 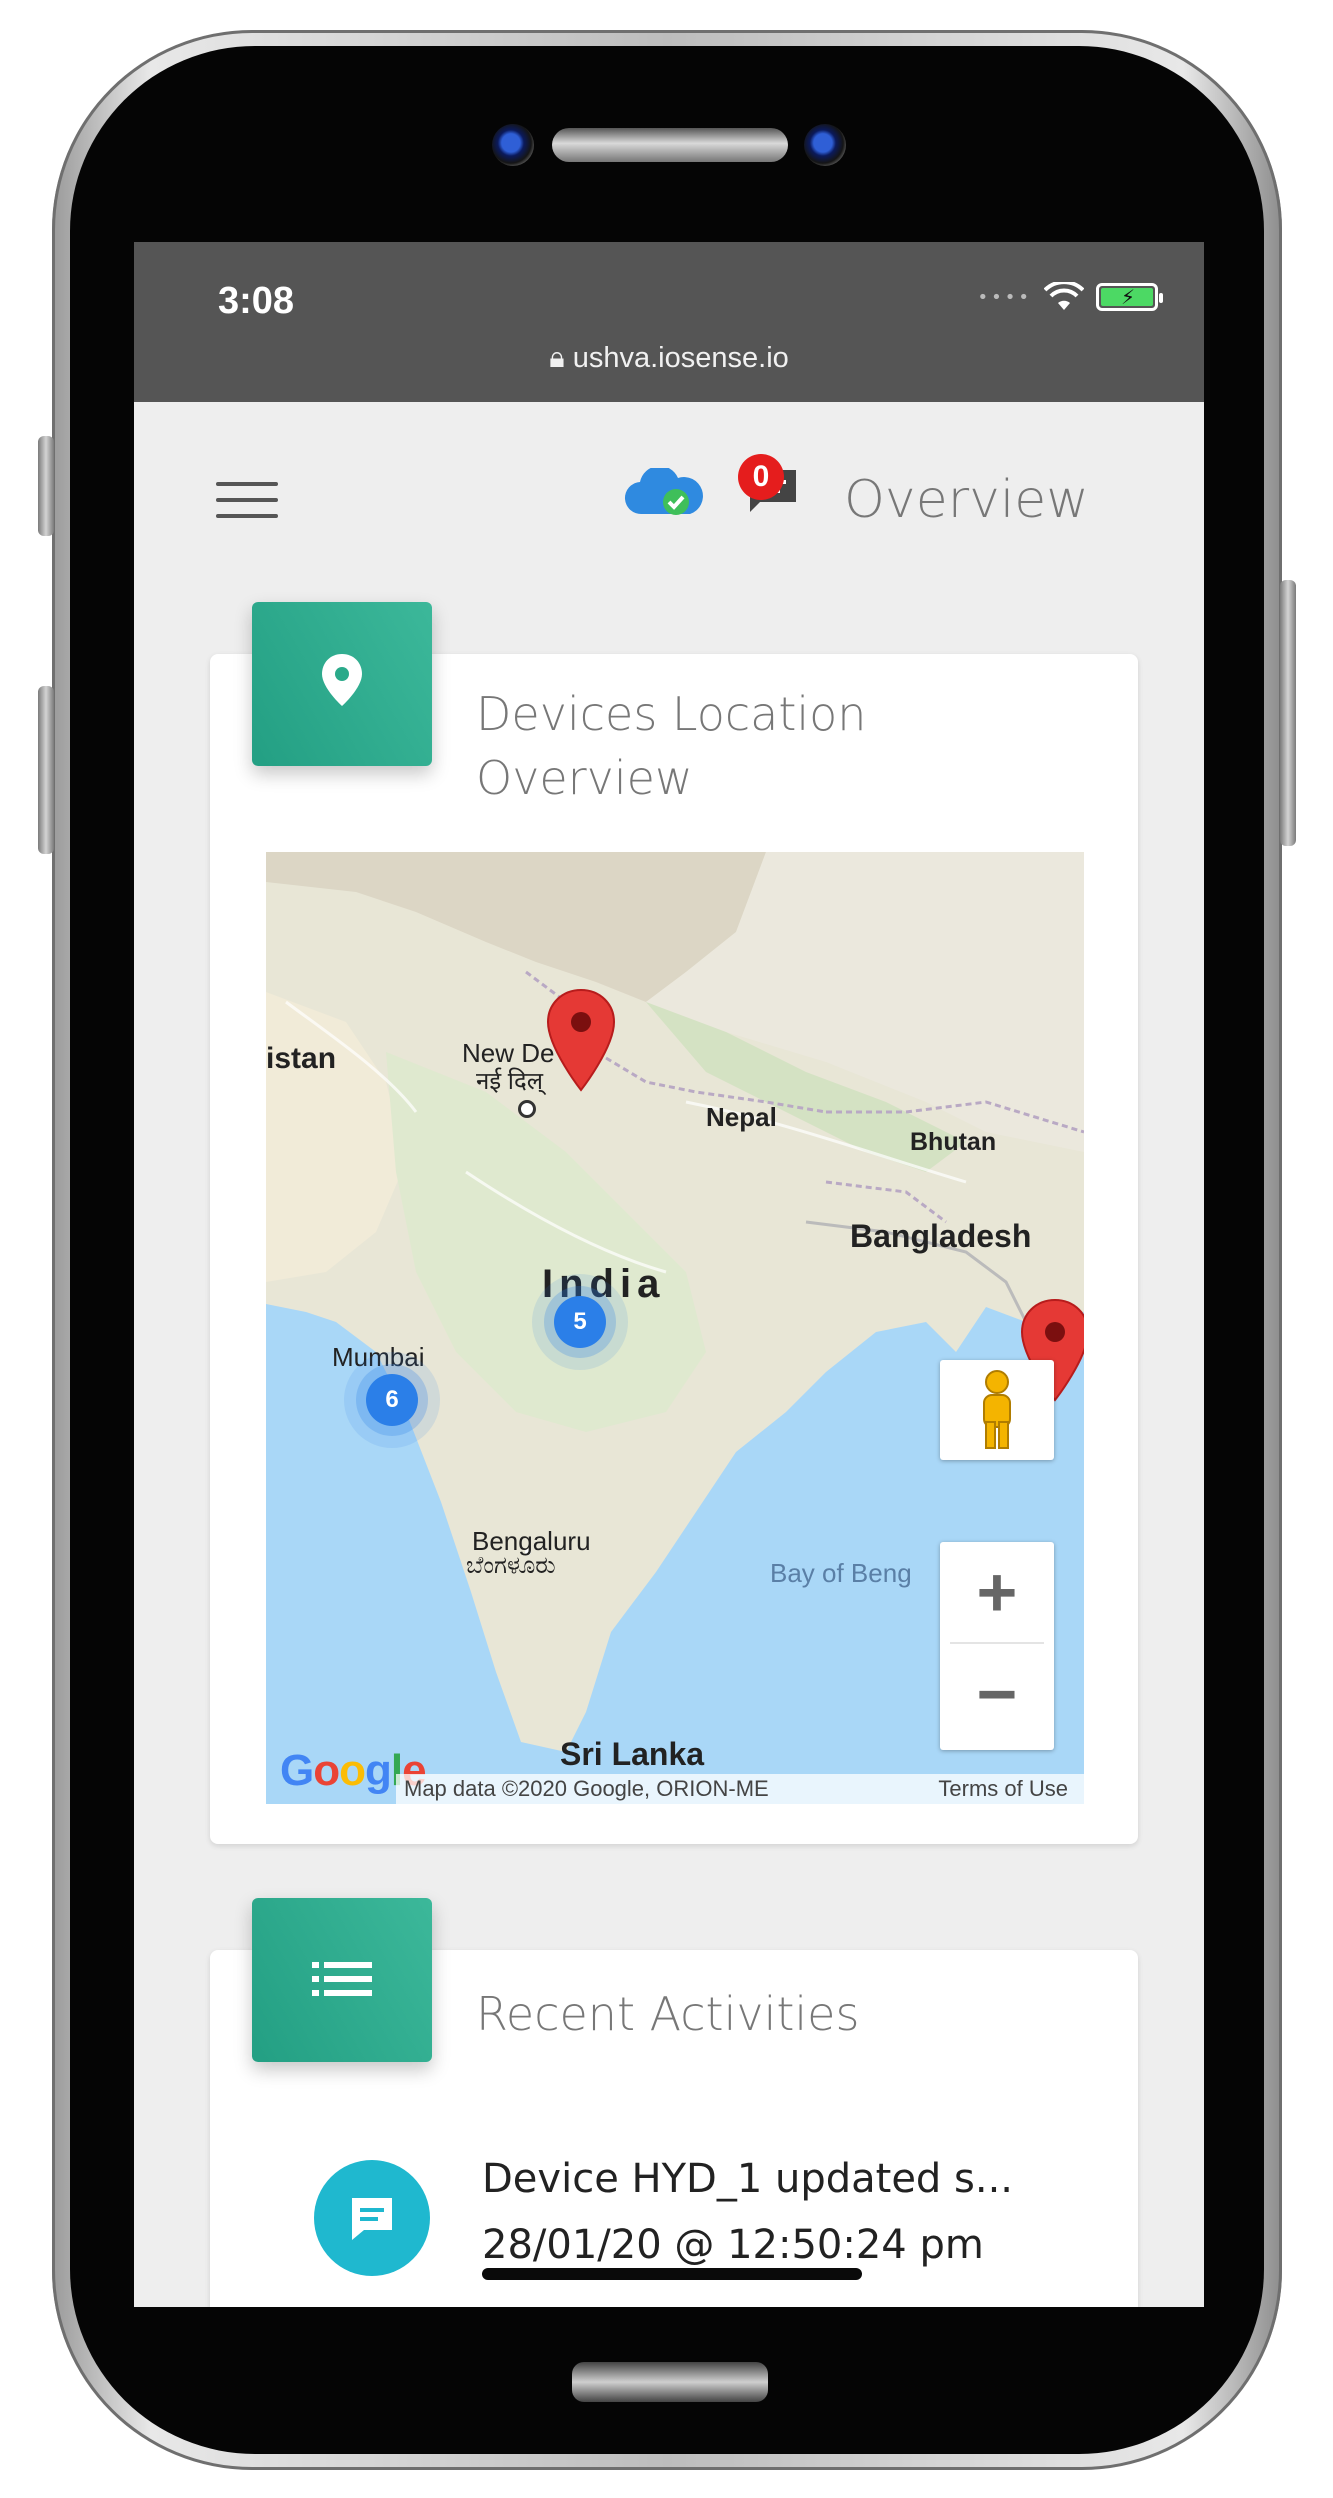 I want to click on map-label-bhutan: Bhutan, so click(x=953, y=1142).